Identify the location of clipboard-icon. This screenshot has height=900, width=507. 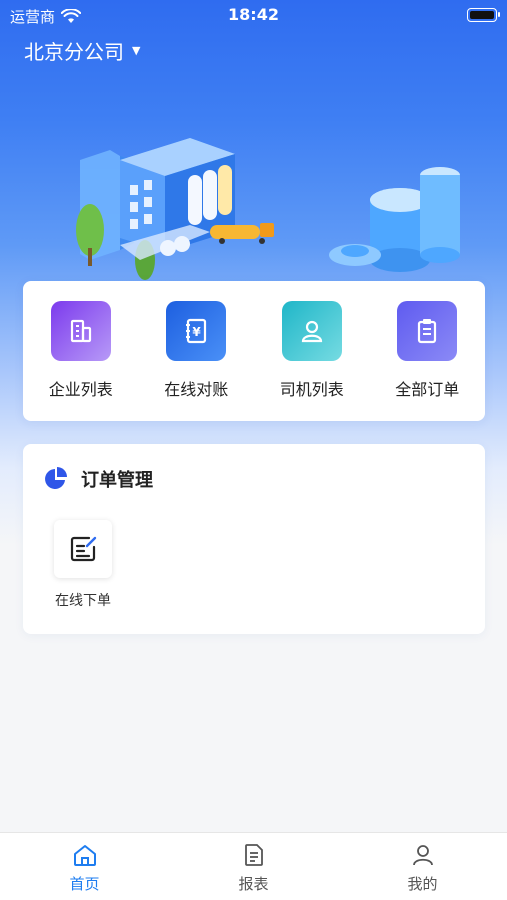
(427, 331).